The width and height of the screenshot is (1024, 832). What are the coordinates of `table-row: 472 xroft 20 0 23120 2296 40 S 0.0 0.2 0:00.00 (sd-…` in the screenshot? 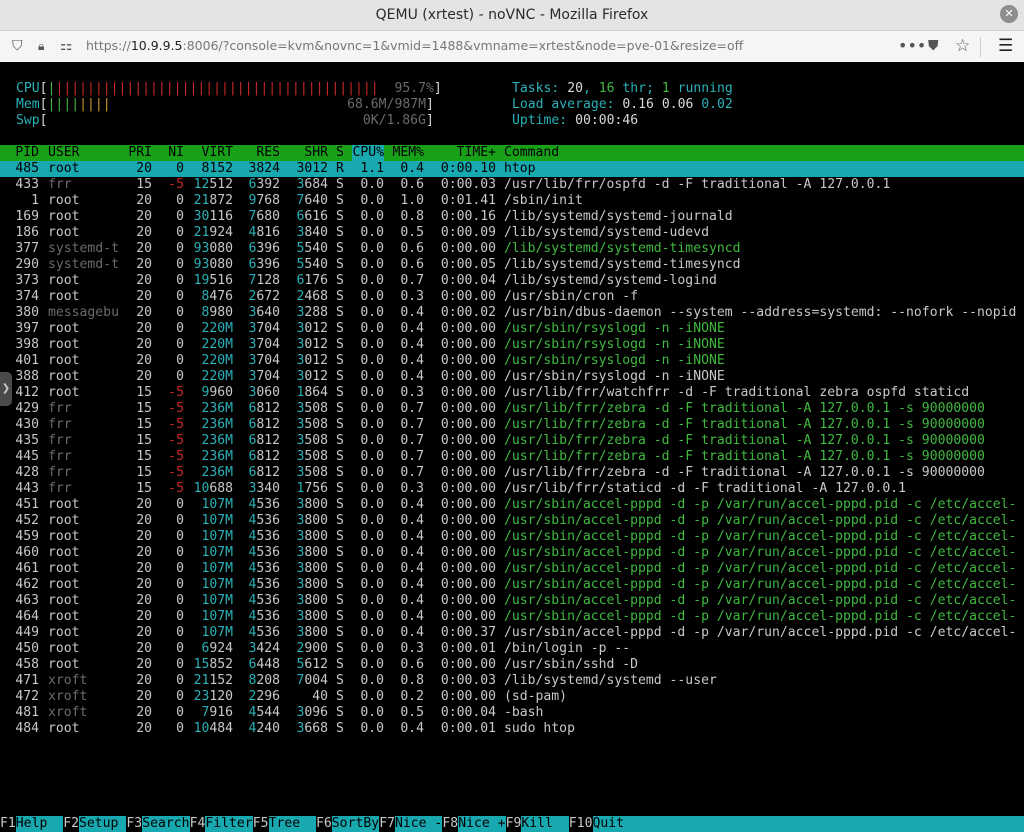 It's located at (512, 697).